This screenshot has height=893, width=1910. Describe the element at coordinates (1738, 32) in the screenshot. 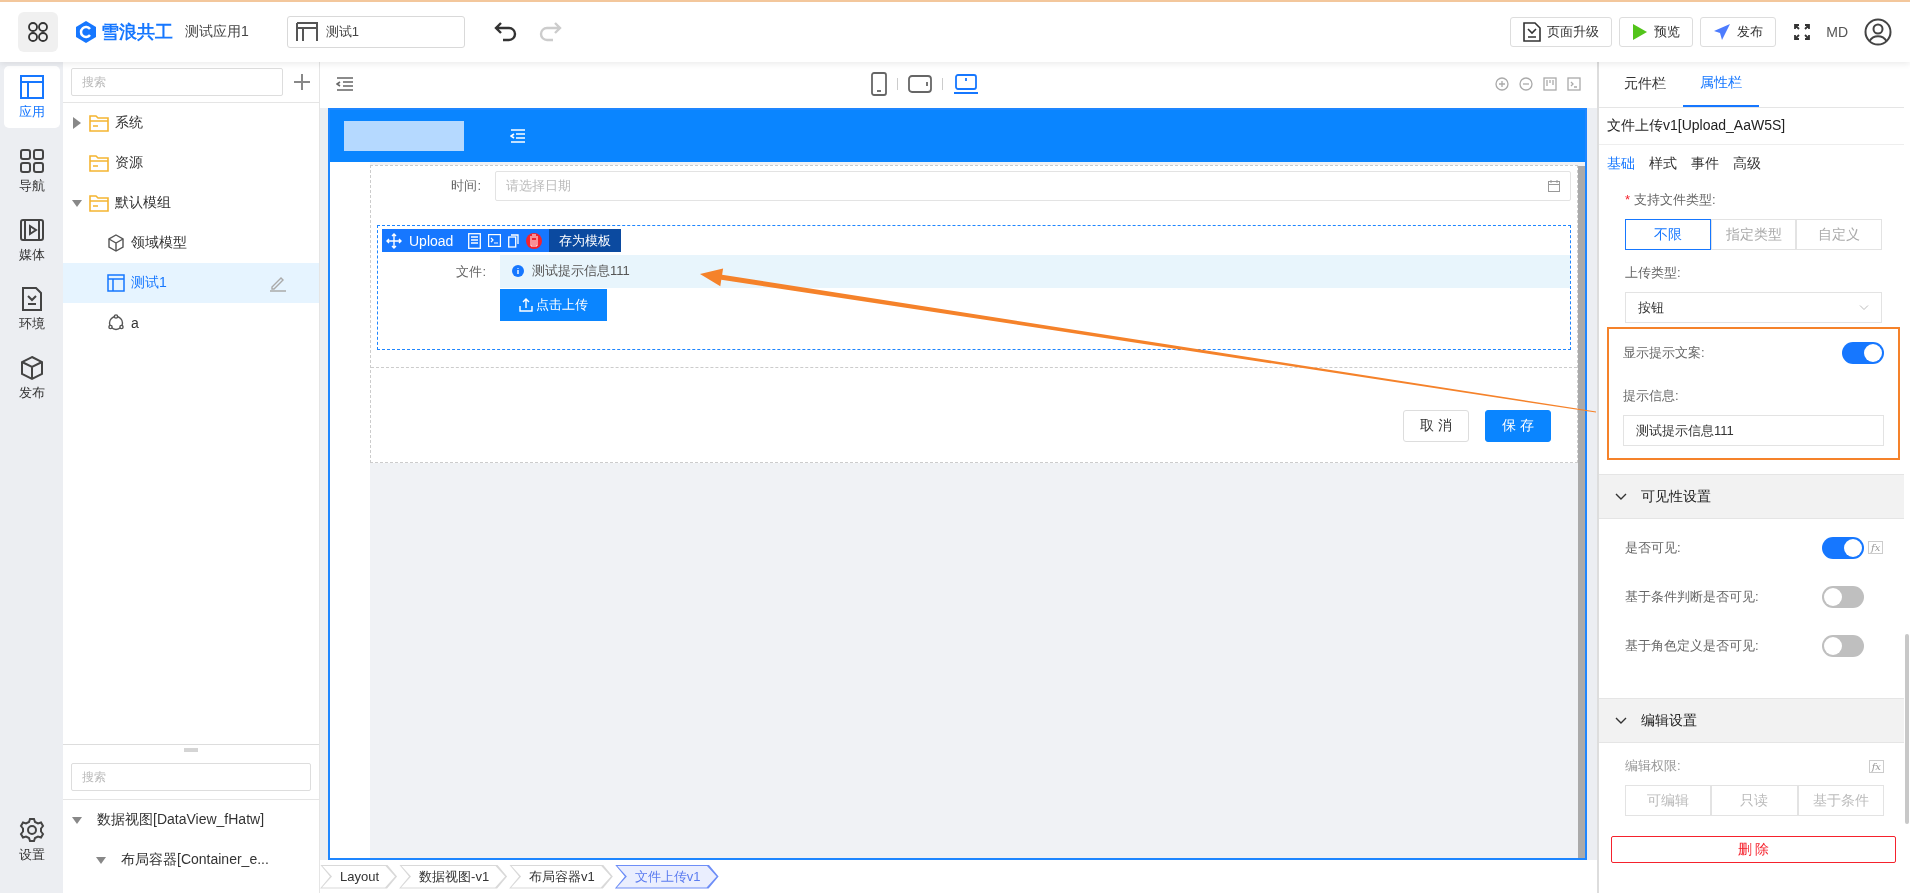

I see `publish-button: 发布` at that location.